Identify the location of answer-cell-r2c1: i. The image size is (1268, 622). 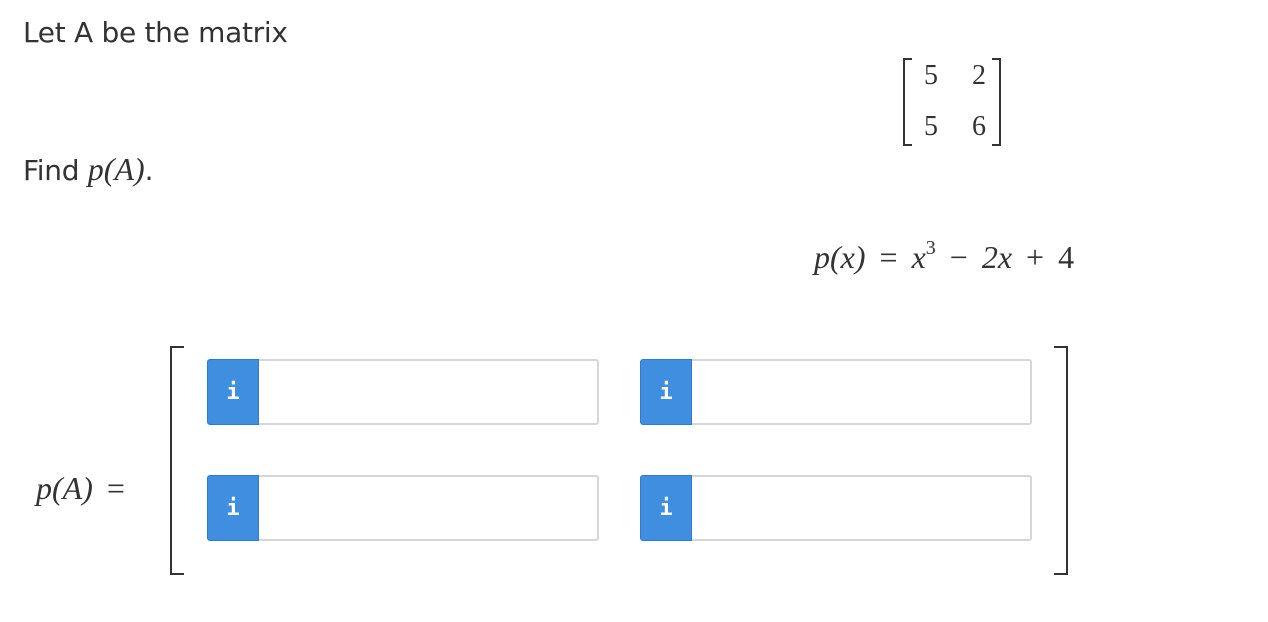
(403, 508).